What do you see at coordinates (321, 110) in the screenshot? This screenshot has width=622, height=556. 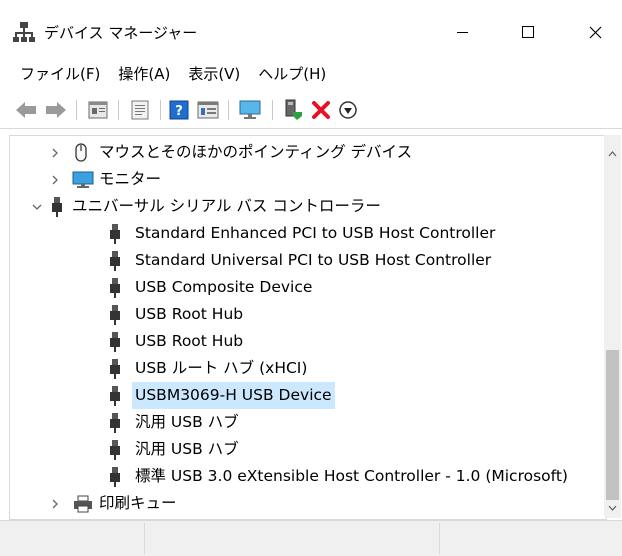 I see `remove-icon` at bounding box center [321, 110].